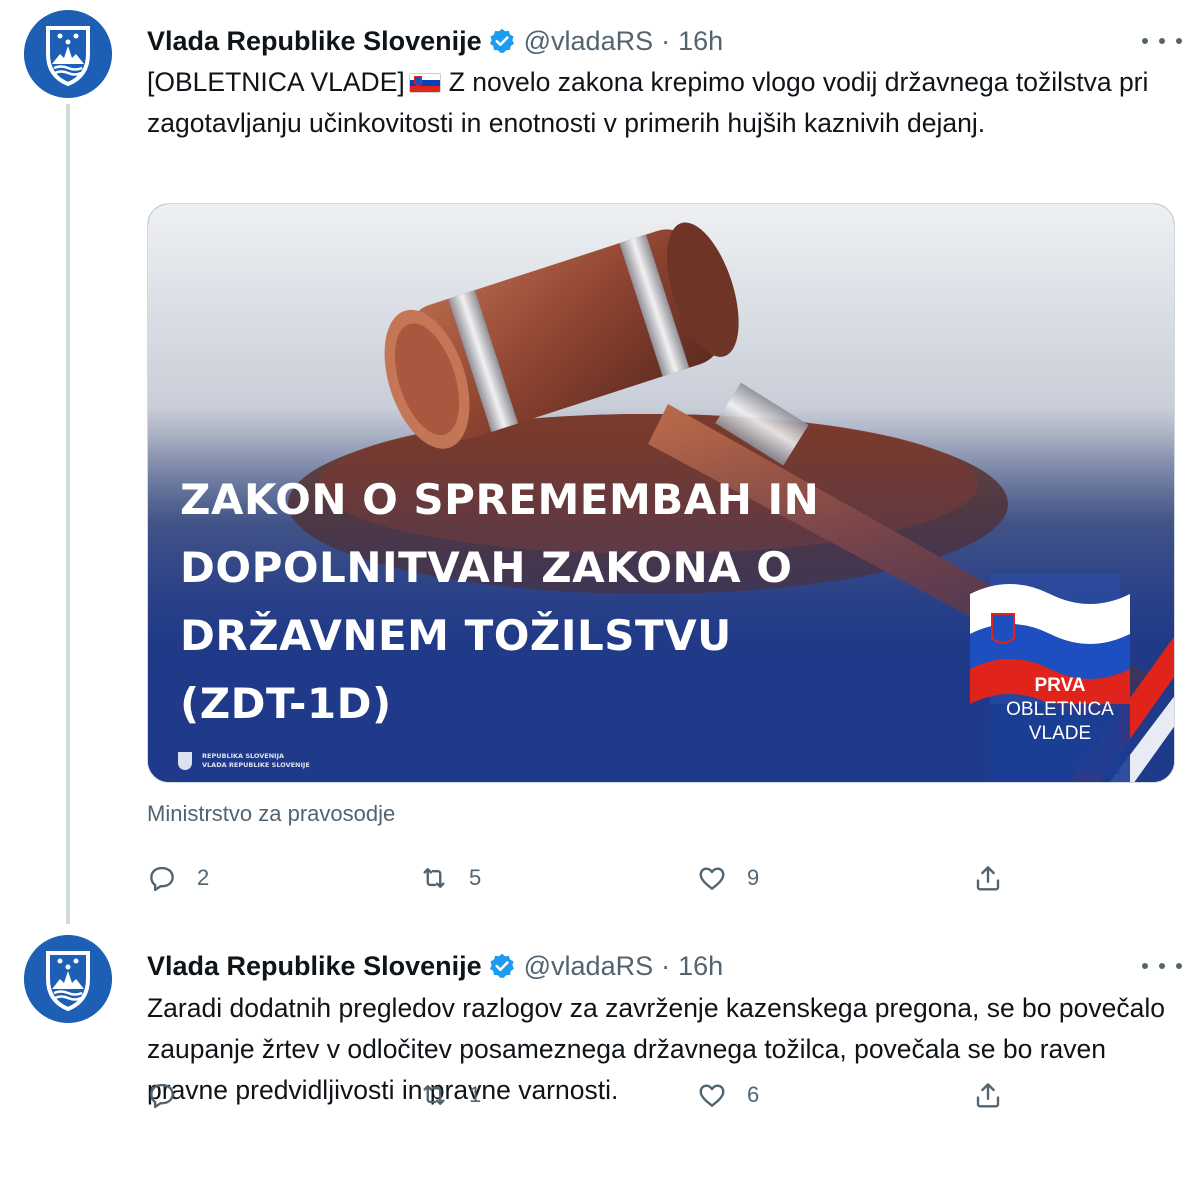 The image size is (1200, 1182). Describe the element at coordinates (753, 1094) in the screenshot. I see `like-count: 6` at that location.